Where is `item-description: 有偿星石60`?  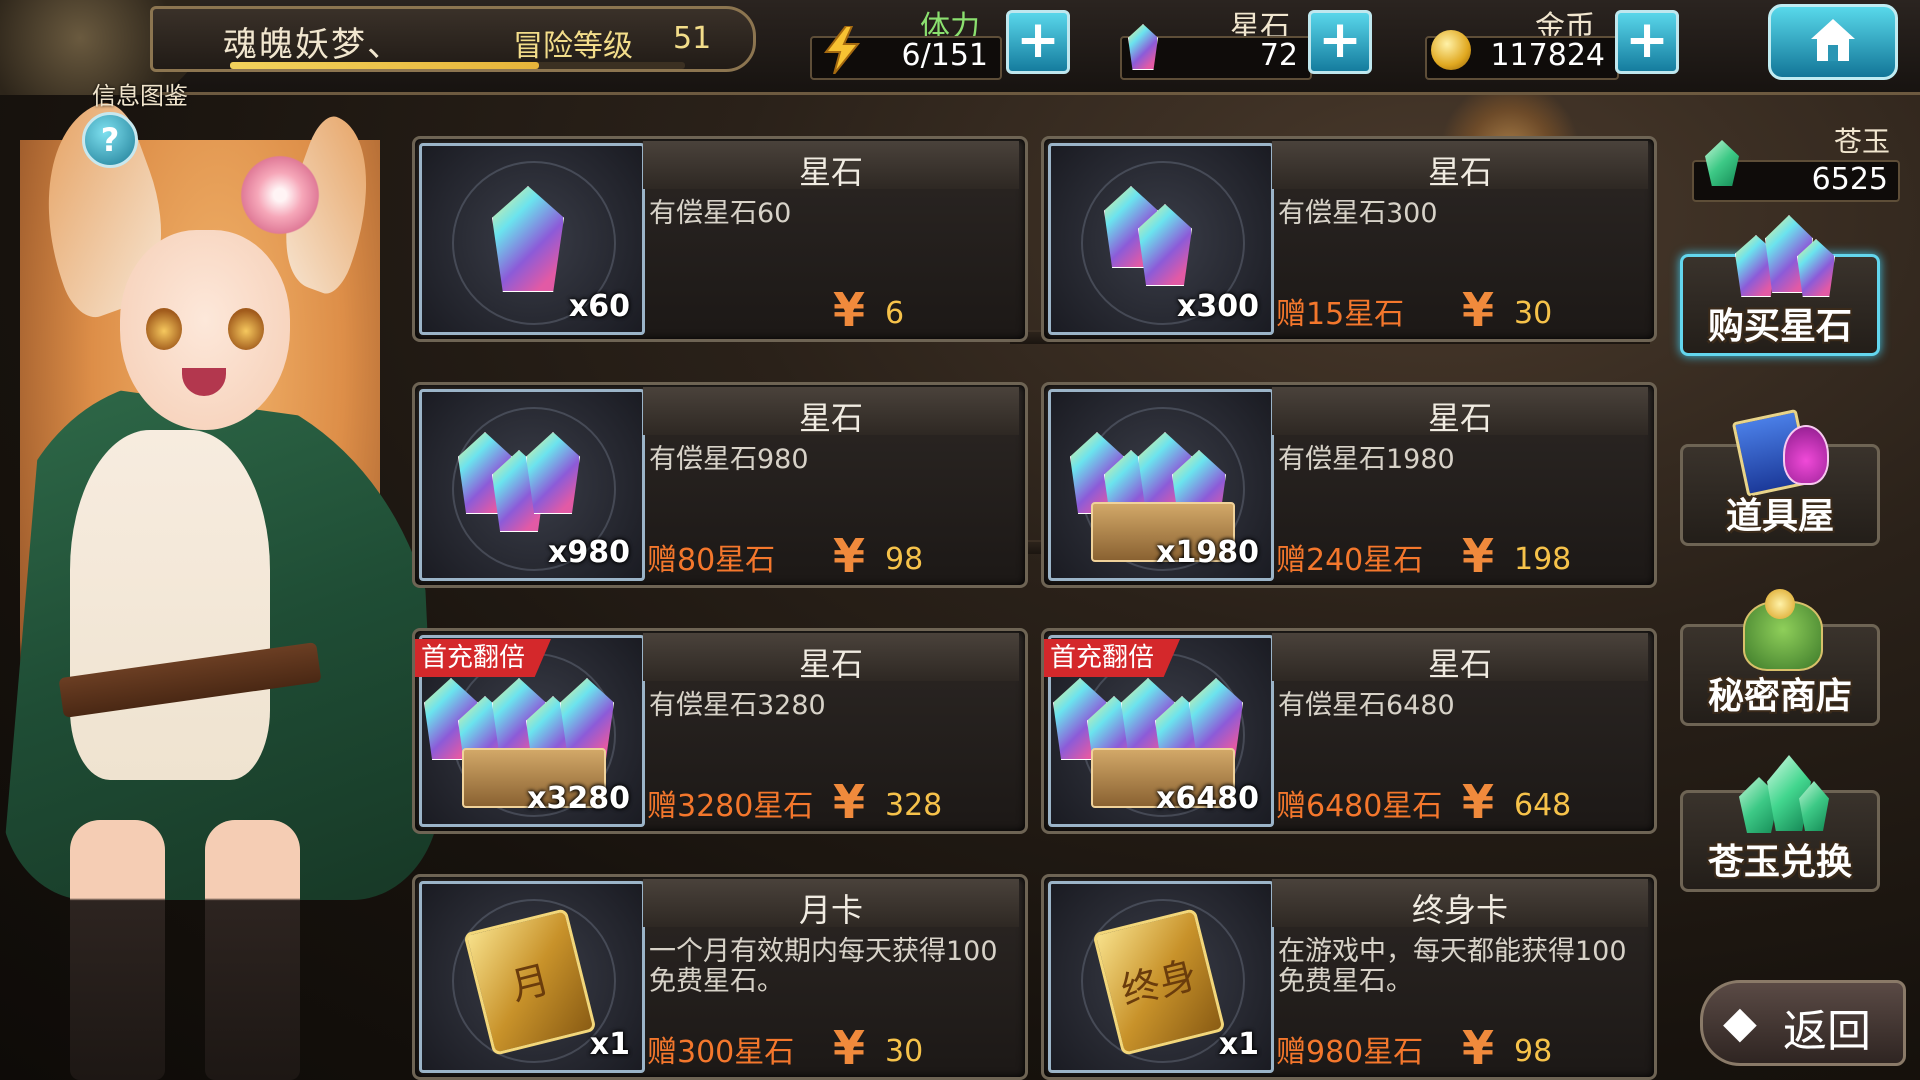
item-description: 有偿星石60 is located at coordinates (720, 213).